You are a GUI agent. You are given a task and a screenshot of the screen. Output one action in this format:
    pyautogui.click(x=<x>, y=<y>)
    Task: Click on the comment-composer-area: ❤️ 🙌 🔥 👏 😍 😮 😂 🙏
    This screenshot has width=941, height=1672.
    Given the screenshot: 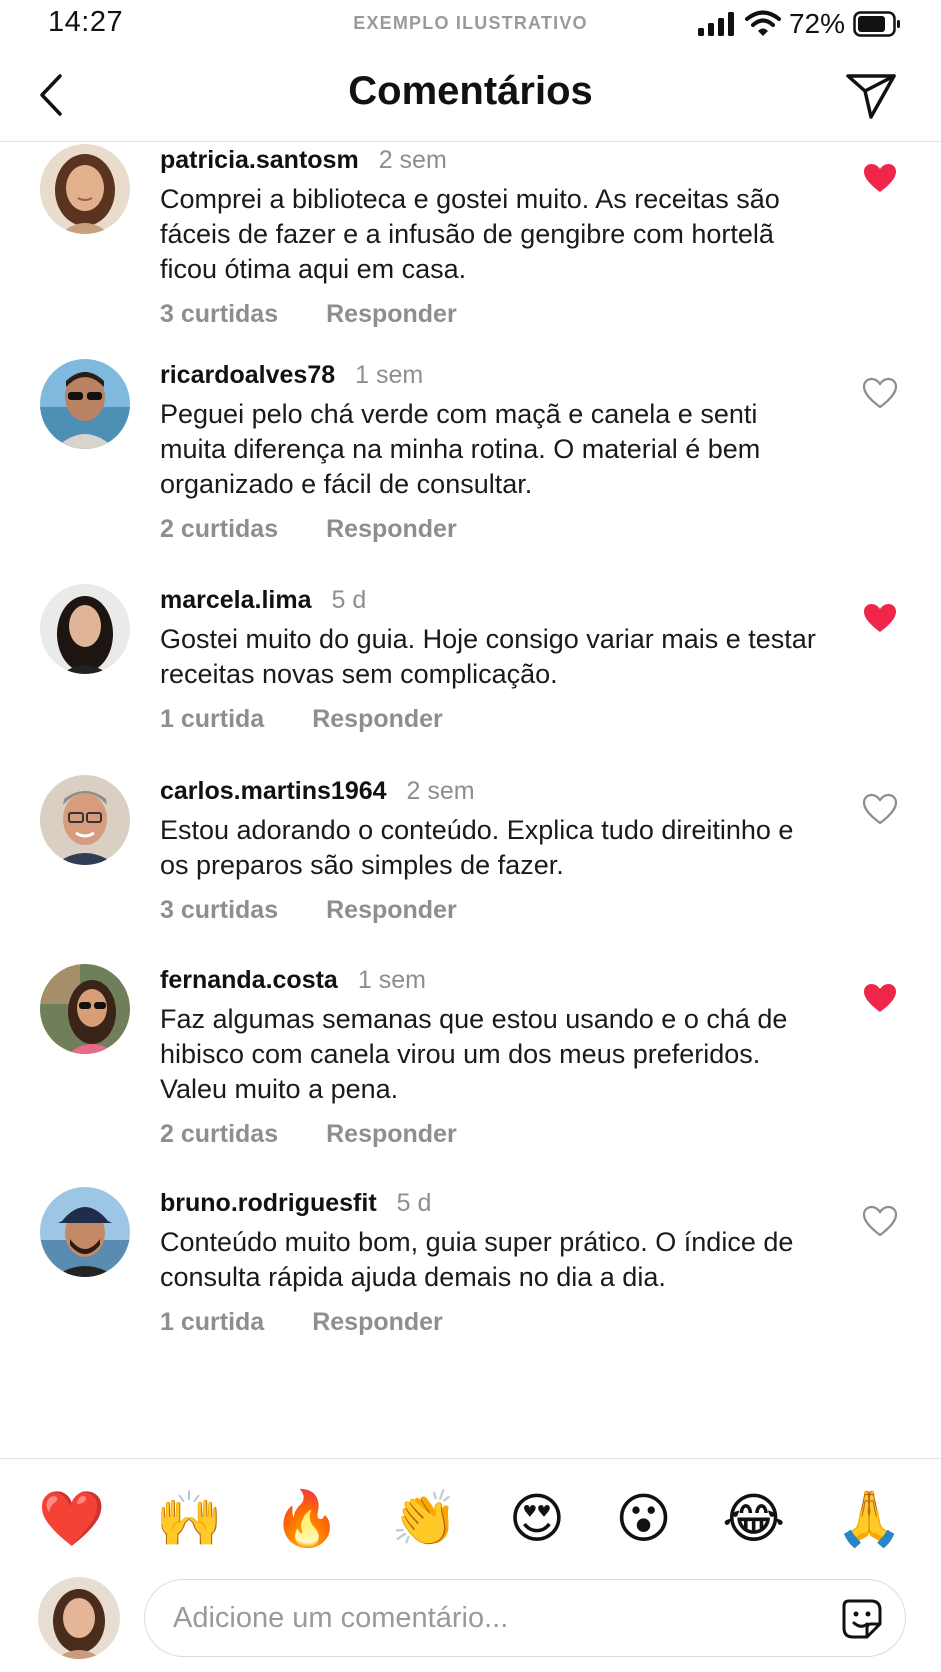 What is the action you would take?
    pyautogui.click(x=470, y=1565)
    